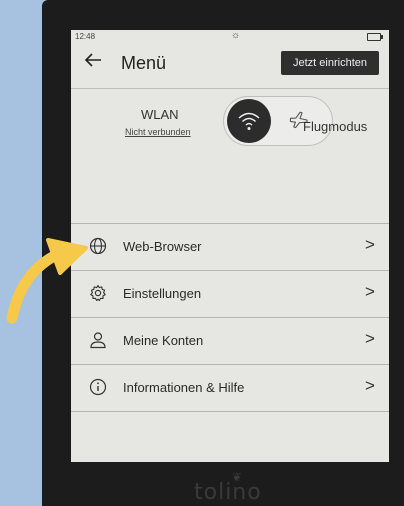 Image resolution: width=404 pixels, height=506 pixels. I want to click on menu-item-my-accounts: Meine Konten >, so click(230, 341).